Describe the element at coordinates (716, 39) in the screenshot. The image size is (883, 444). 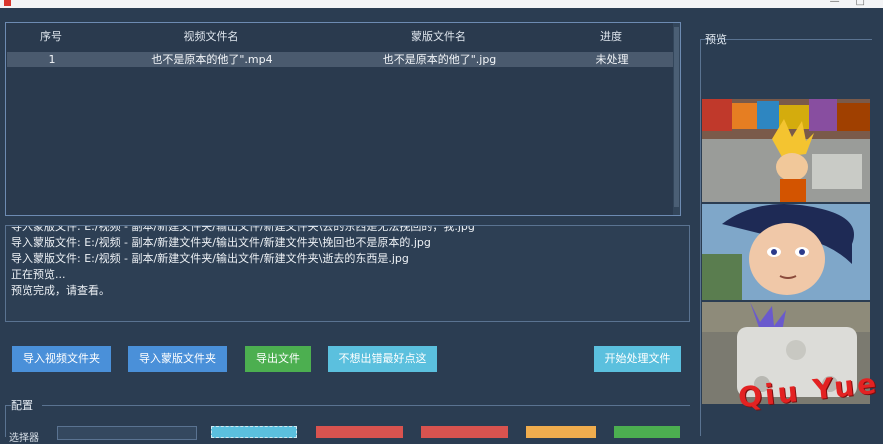
I see `preview-label: 预览` at that location.